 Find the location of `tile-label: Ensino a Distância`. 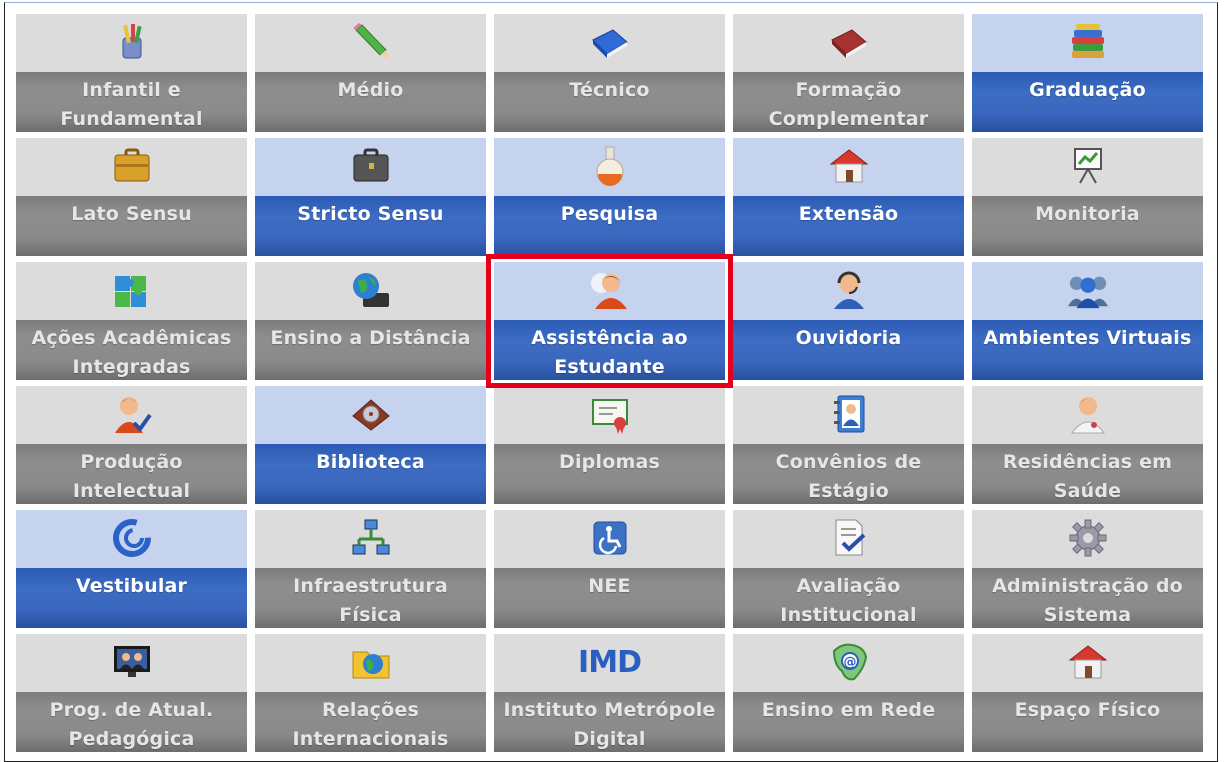

tile-label: Ensino a Distância is located at coordinates (370, 338).